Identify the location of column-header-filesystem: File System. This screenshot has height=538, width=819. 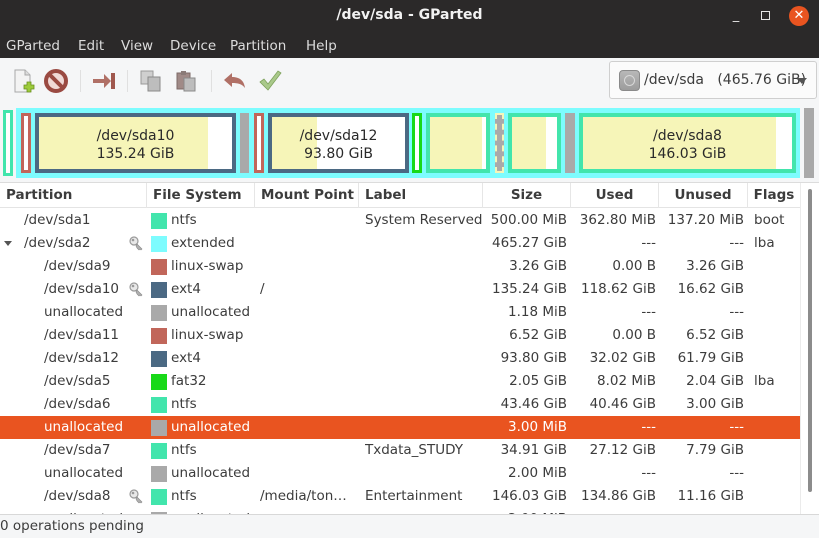
(201, 195).